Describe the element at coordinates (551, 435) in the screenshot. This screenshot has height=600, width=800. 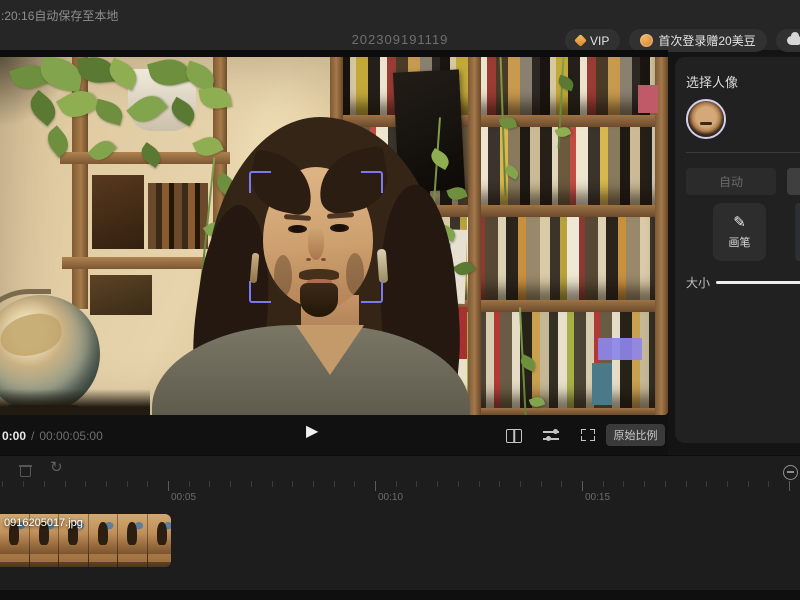
I see `adjust-icon` at that location.